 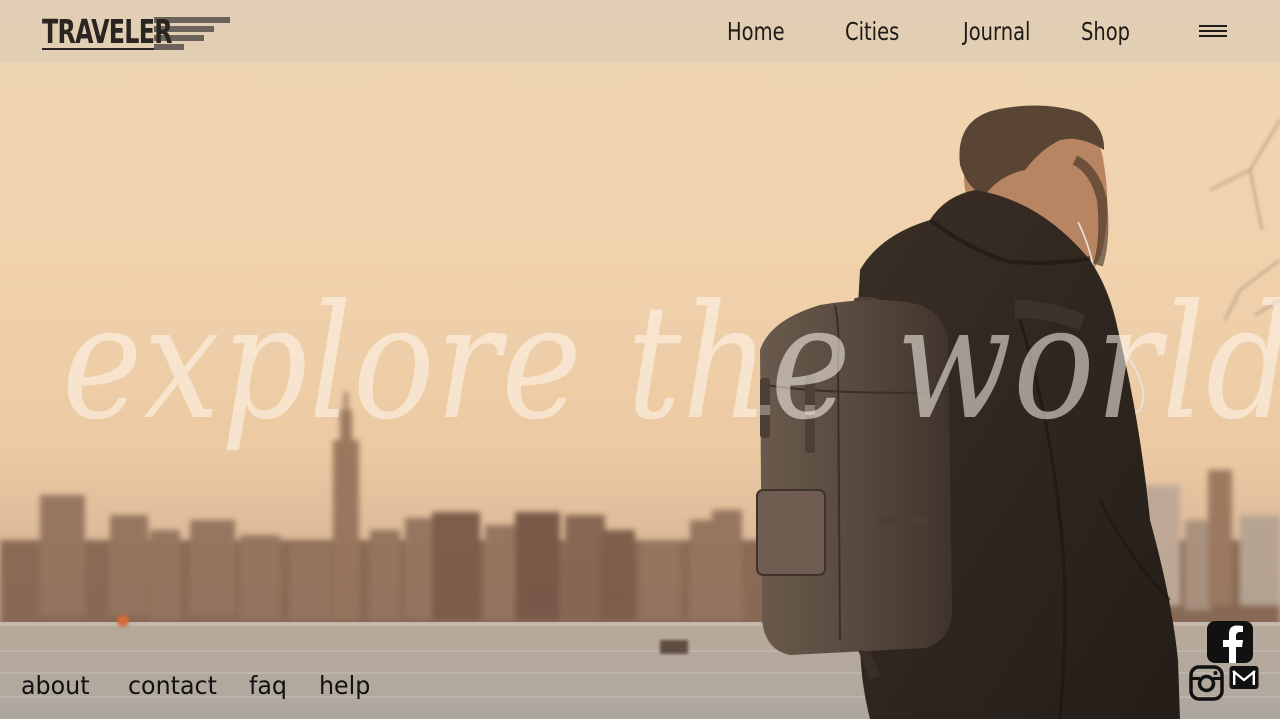 What do you see at coordinates (268, 686) in the screenshot?
I see `footer-faq-link: faq` at bounding box center [268, 686].